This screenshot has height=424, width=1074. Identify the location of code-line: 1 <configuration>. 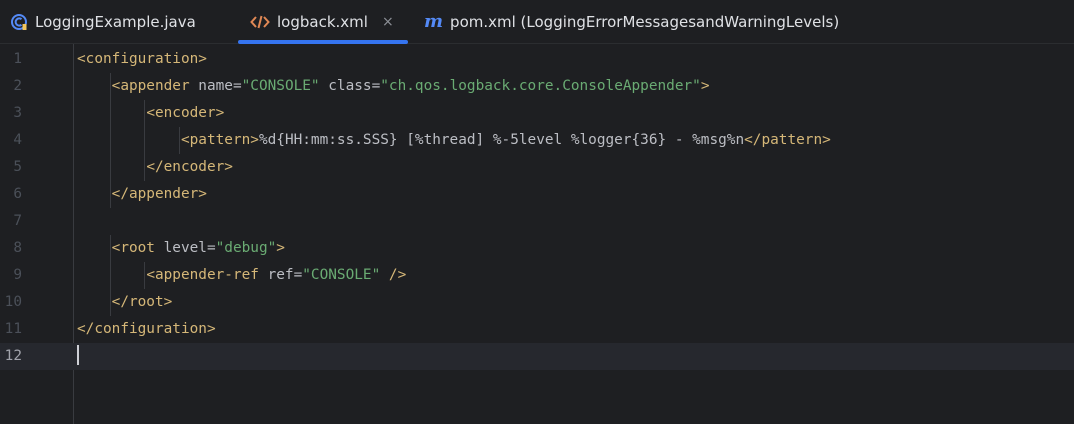
(537, 59).